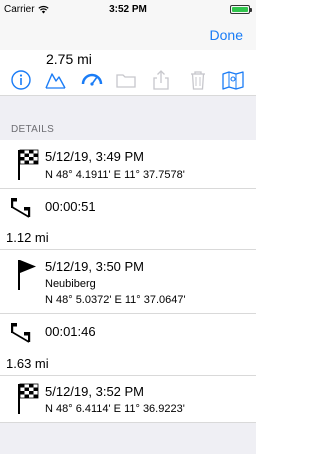  Describe the element at coordinates (27, 363) in the screenshot. I see `segment-distance: 1.63 mi` at that location.